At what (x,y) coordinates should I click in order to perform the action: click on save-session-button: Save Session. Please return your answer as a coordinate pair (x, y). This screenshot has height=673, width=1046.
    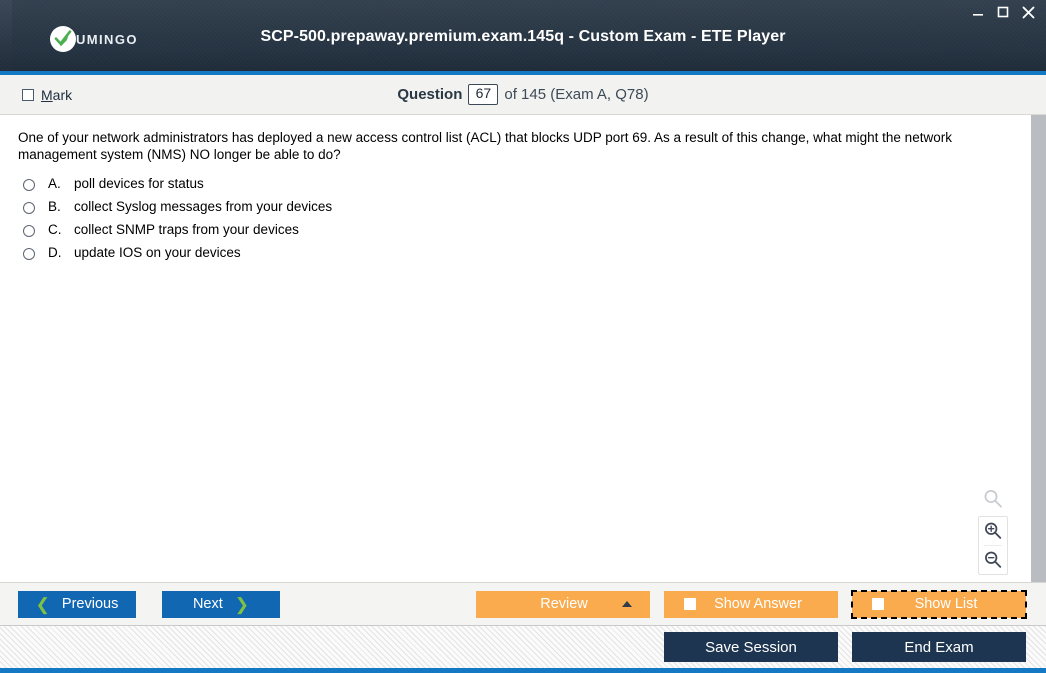
    Looking at the image, I should click on (751, 647).